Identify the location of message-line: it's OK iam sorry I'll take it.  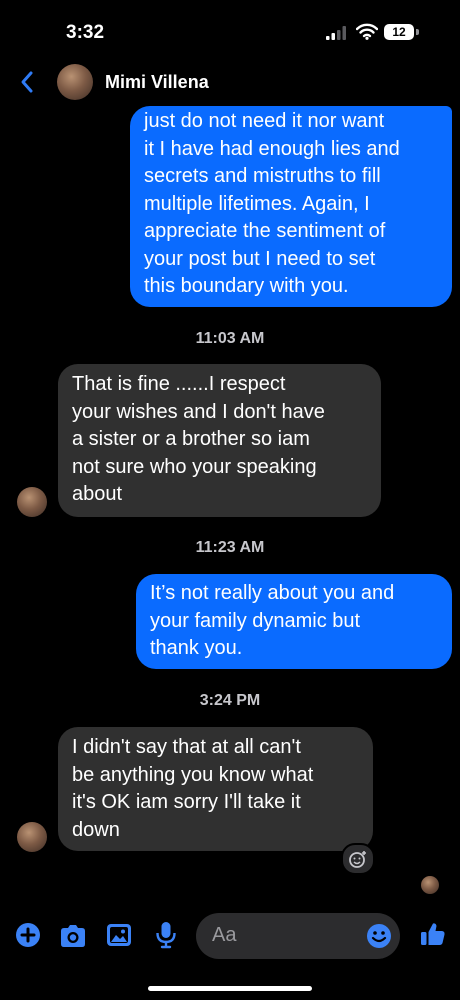
(186, 802).